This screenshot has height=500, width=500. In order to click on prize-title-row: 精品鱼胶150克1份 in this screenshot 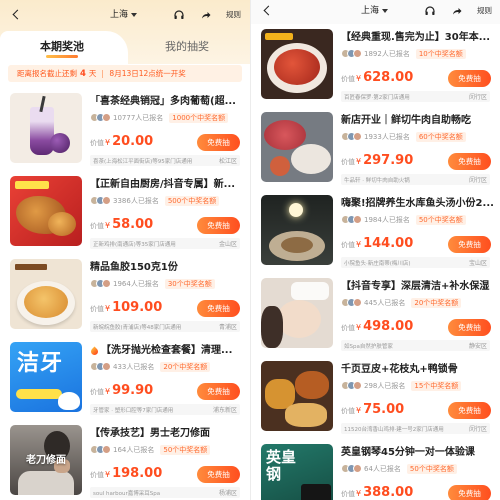, I will do `click(167, 267)`.